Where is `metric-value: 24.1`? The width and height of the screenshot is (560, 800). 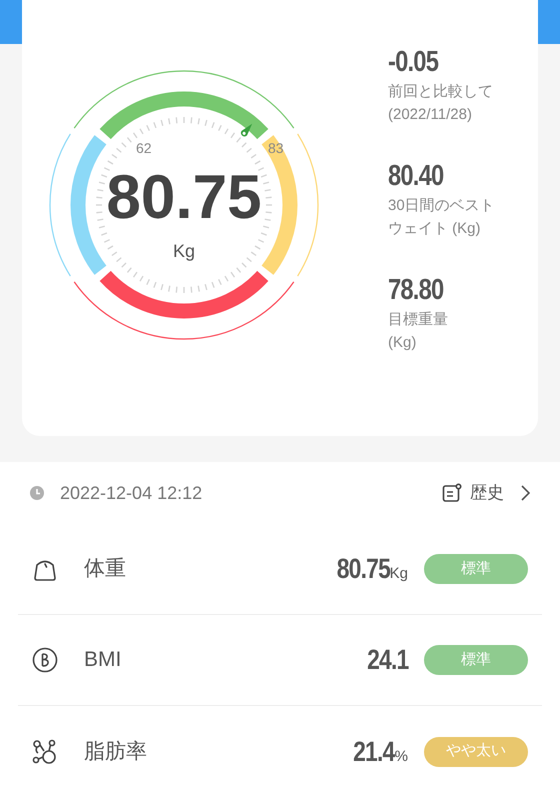 metric-value: 24.1 is located at coordinates (387, 660).